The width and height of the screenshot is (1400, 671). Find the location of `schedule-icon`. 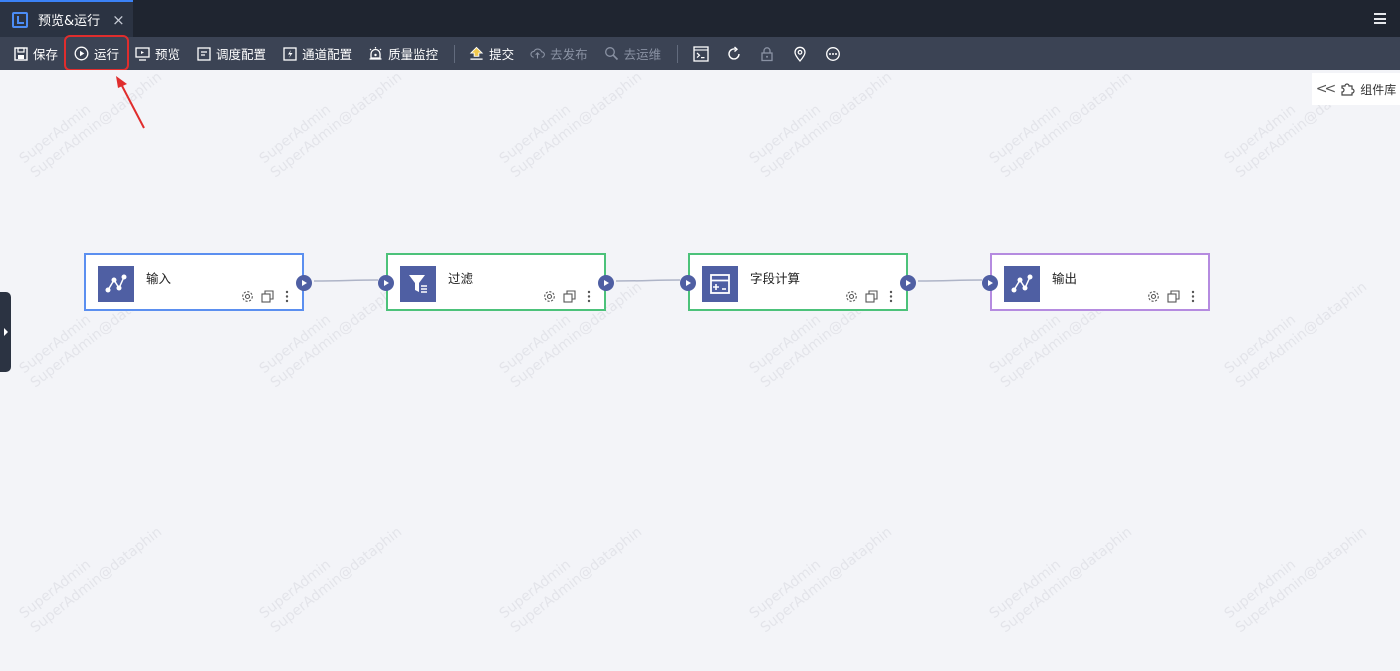

schedule-icon is located at coordinates (203, 53).